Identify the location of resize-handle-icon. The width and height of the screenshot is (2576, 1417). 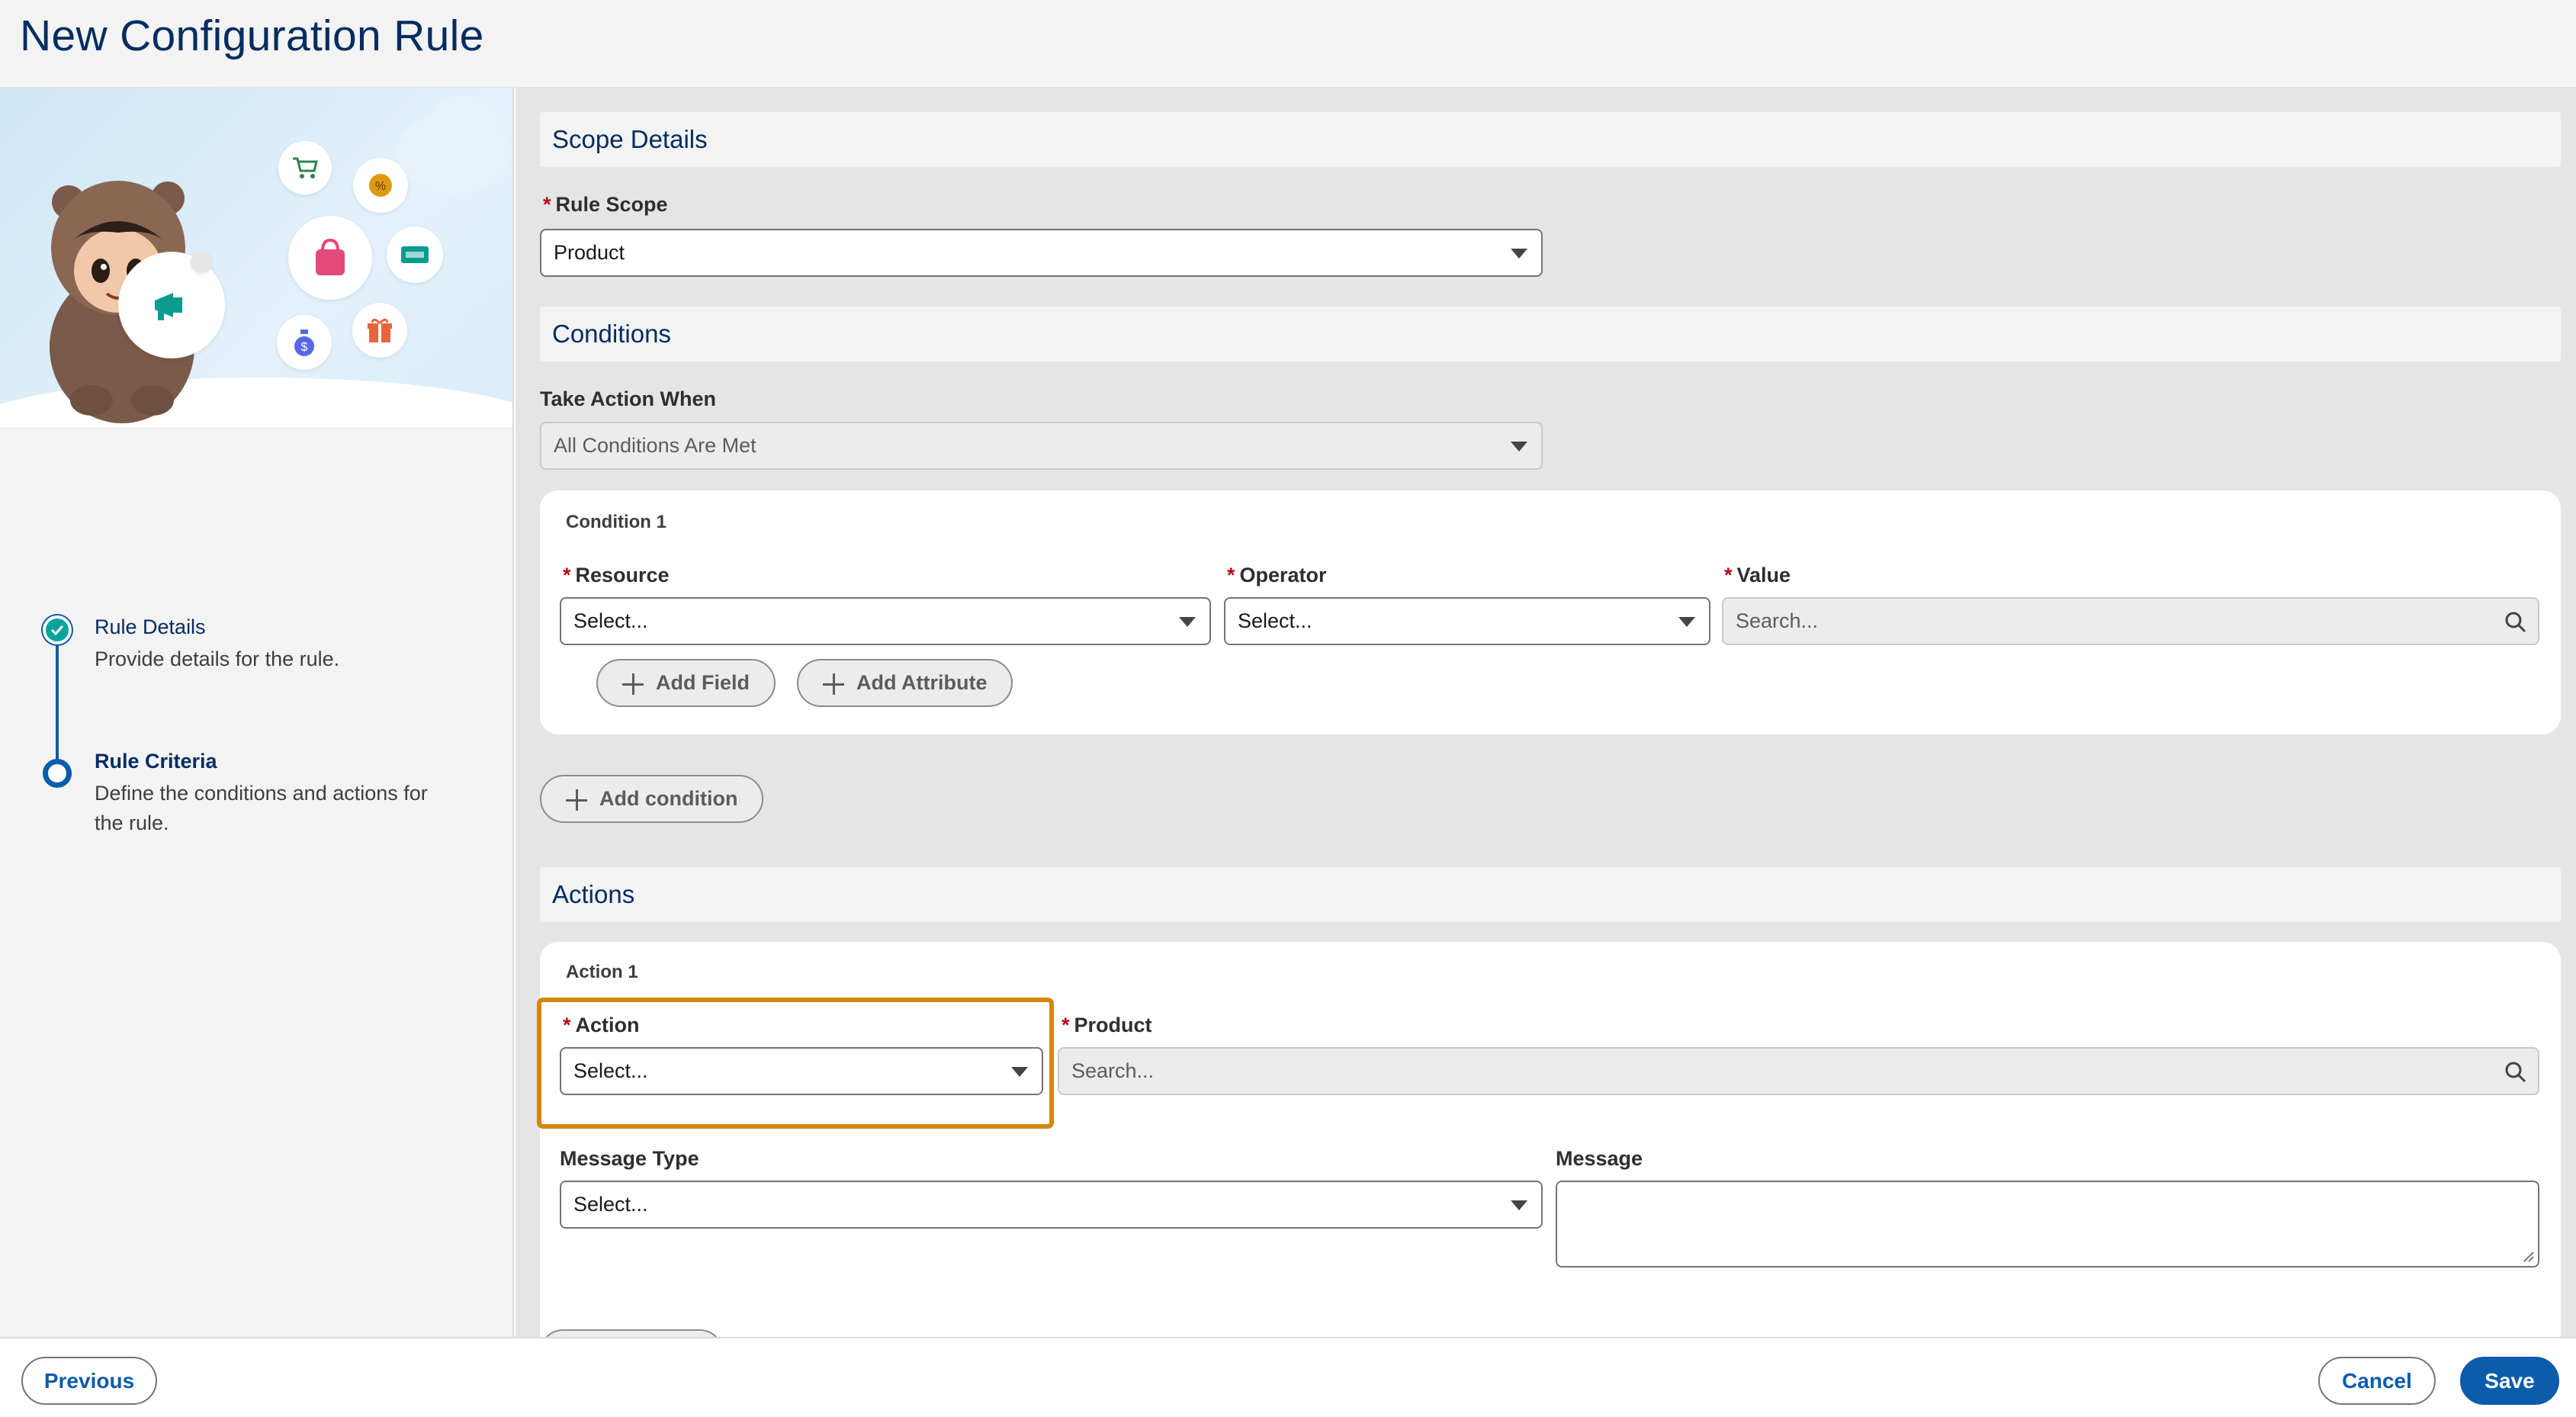
(2528, 1256).